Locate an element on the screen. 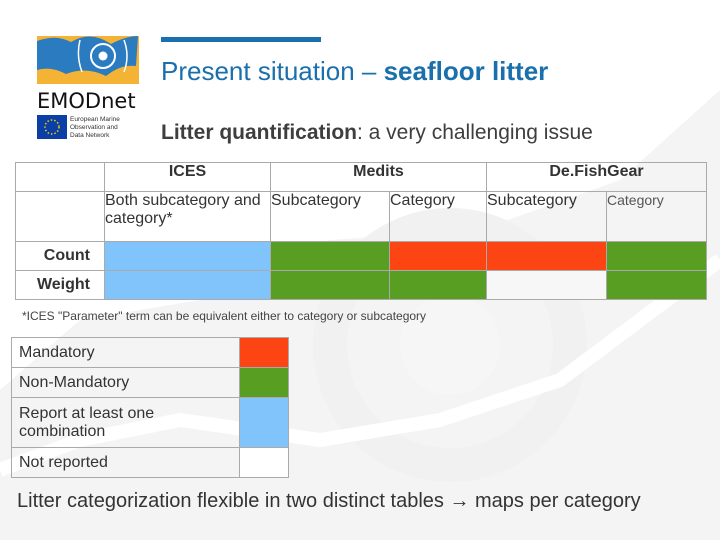 This screenshot has height=540, width=720. svg-text: Data Network is located at coordinates (90, 135).